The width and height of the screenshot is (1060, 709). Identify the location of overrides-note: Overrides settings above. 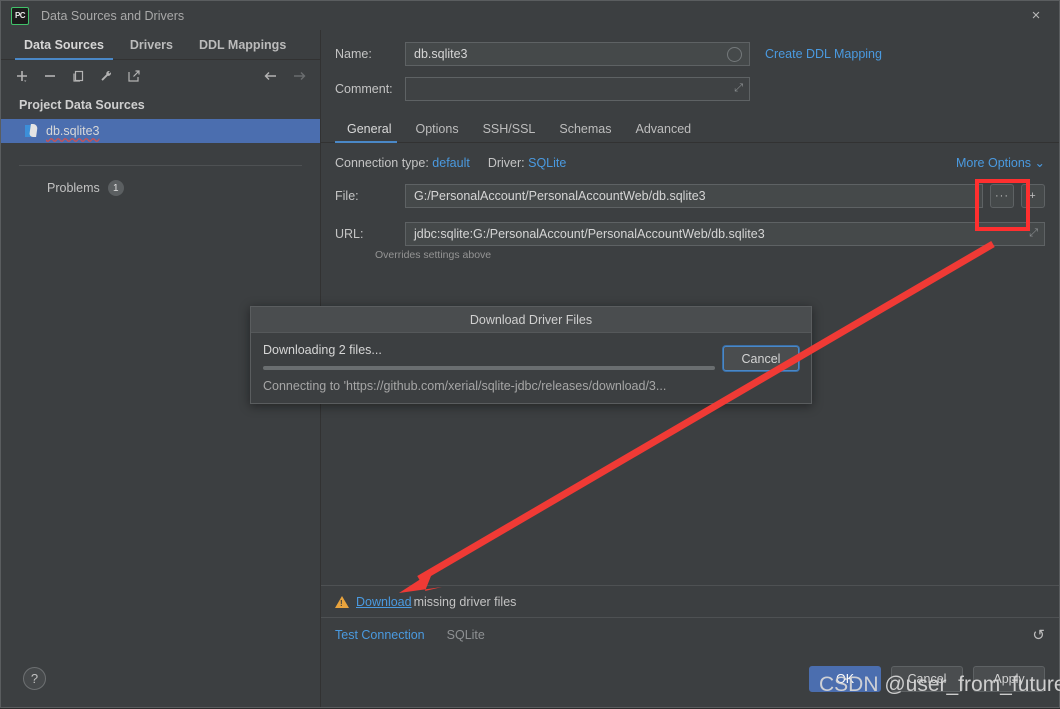
(433, 255).